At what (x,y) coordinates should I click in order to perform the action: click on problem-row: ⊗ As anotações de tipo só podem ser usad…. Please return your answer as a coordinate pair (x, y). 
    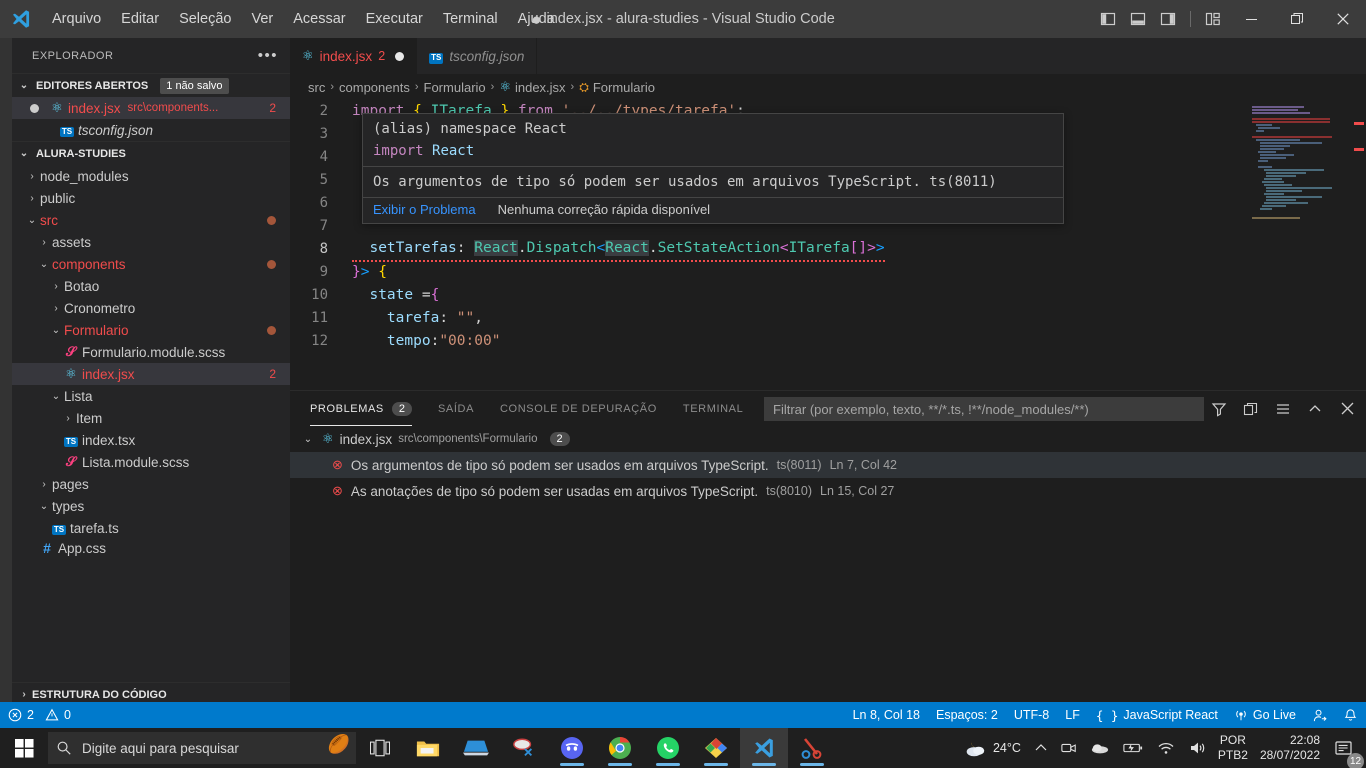
    Looking at the image, I should click on (828, 491).